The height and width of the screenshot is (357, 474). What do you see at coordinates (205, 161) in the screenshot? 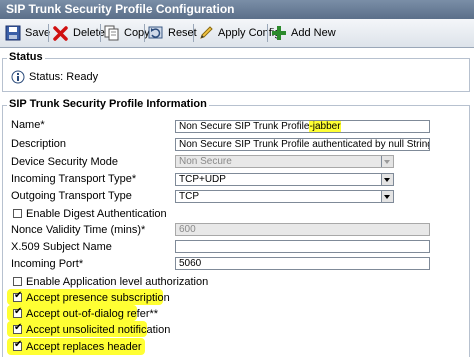
I see `device-security-mode-value: Non Secure` at bounding box center [205, 161].